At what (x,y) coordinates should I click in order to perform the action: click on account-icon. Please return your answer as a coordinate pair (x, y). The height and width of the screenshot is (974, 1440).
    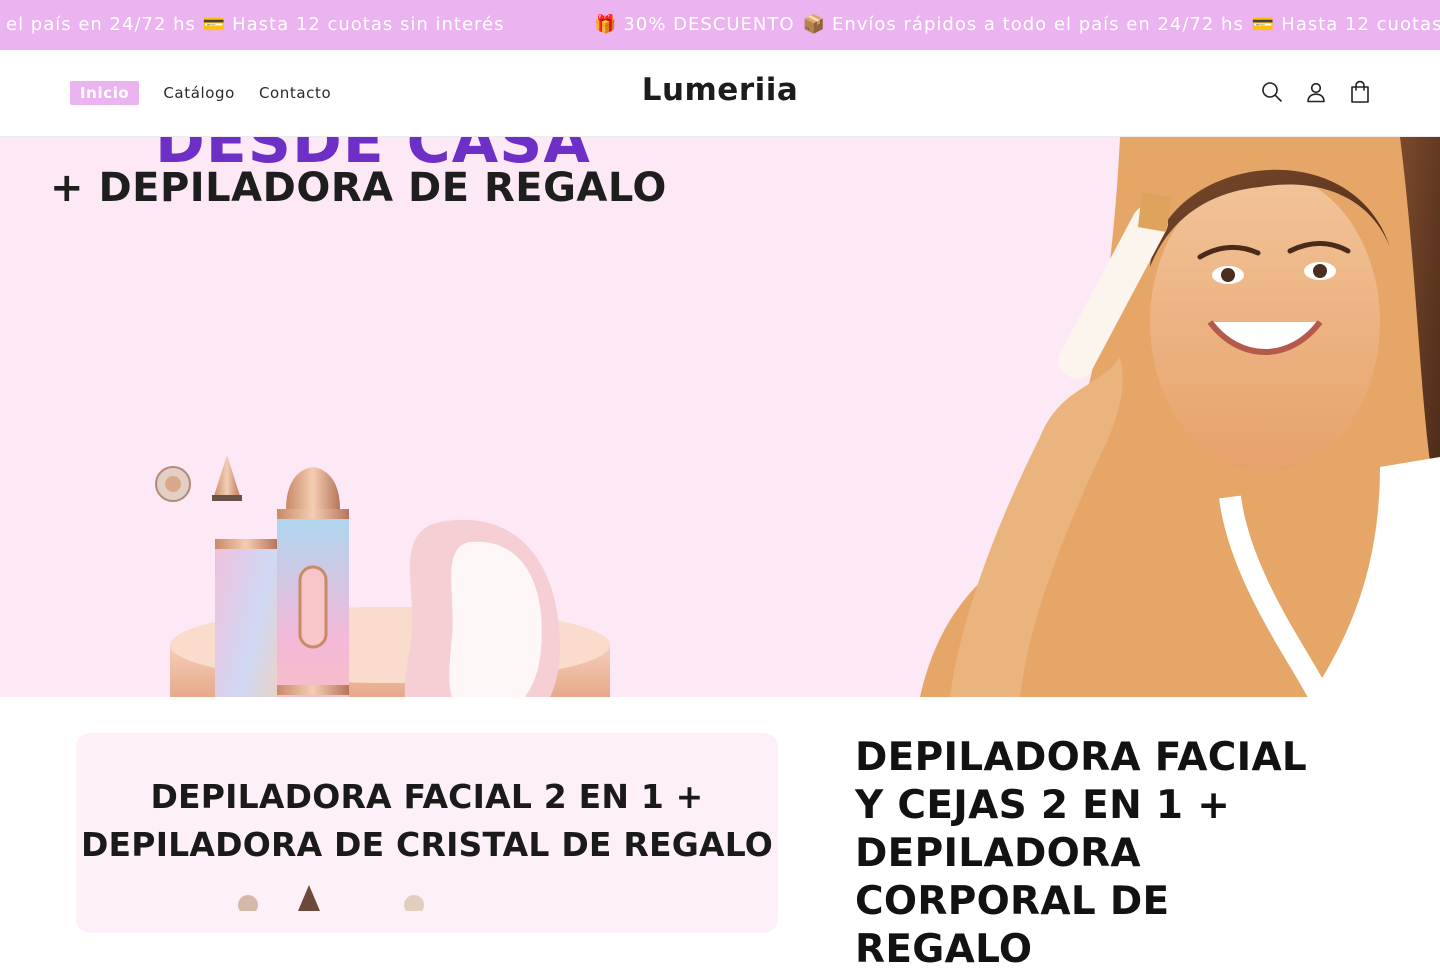
    Looking at the image, I should click on (1316, 92).